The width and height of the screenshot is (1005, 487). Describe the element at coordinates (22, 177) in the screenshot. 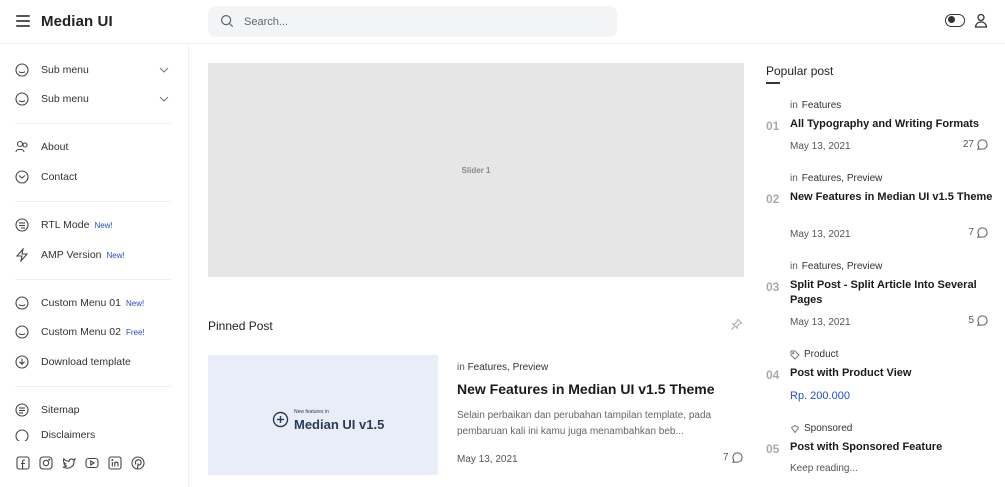

I see `mail-icon` at that location.